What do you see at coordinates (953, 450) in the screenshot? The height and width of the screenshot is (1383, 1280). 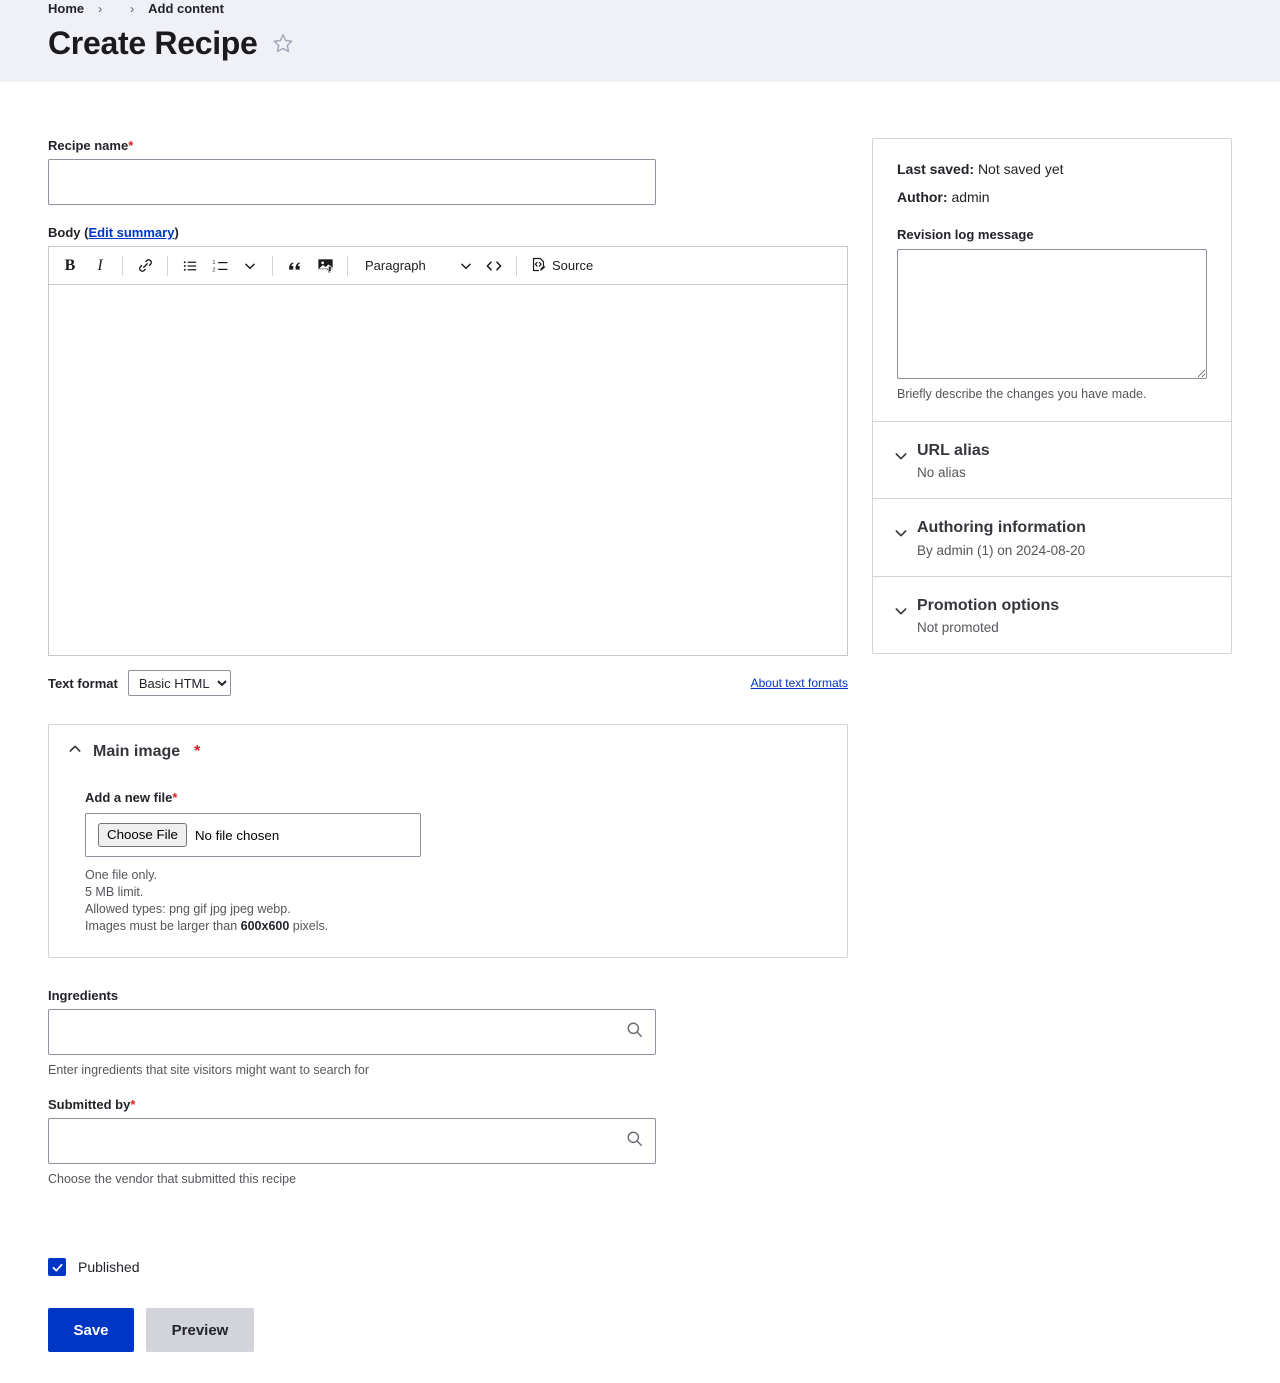 I see `url-alias-title: URL alias` at bounding box center [953, 450].